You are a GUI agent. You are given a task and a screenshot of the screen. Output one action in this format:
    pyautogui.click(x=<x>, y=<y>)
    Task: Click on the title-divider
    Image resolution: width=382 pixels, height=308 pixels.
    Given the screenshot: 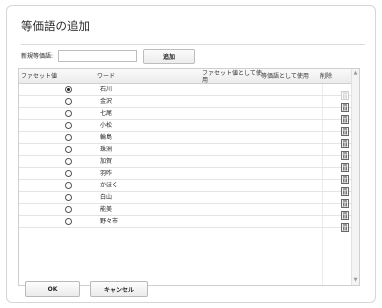 What is the action you would take?
    pyautogui.click(x=193, y=44)
    